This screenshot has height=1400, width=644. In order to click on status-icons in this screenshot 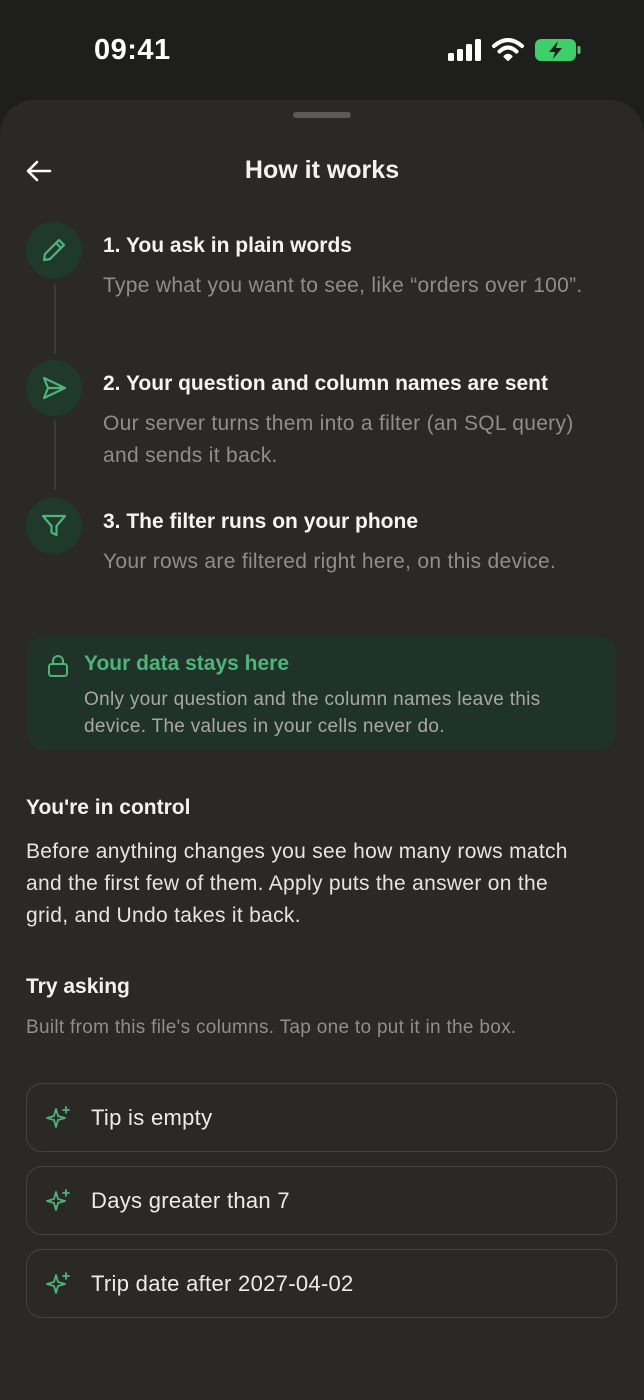, I will do `click(515, 50)`.